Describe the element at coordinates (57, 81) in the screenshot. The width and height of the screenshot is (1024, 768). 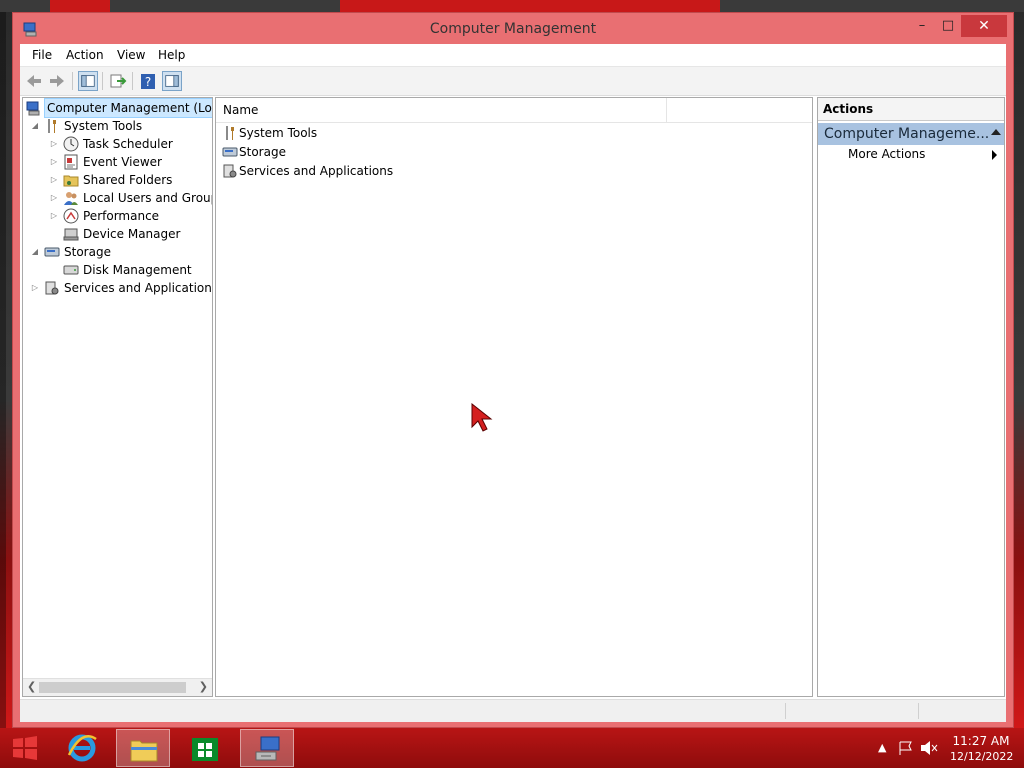
I see `forward-icon` at that location.